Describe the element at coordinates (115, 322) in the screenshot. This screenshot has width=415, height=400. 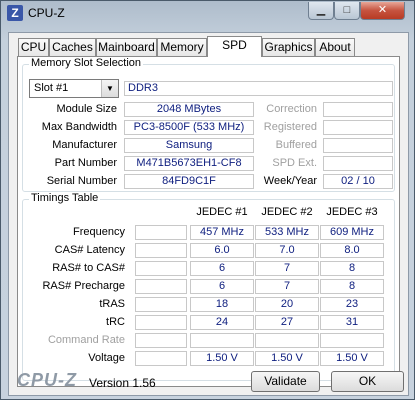
I see `timing-row-label: tRC` at that location.